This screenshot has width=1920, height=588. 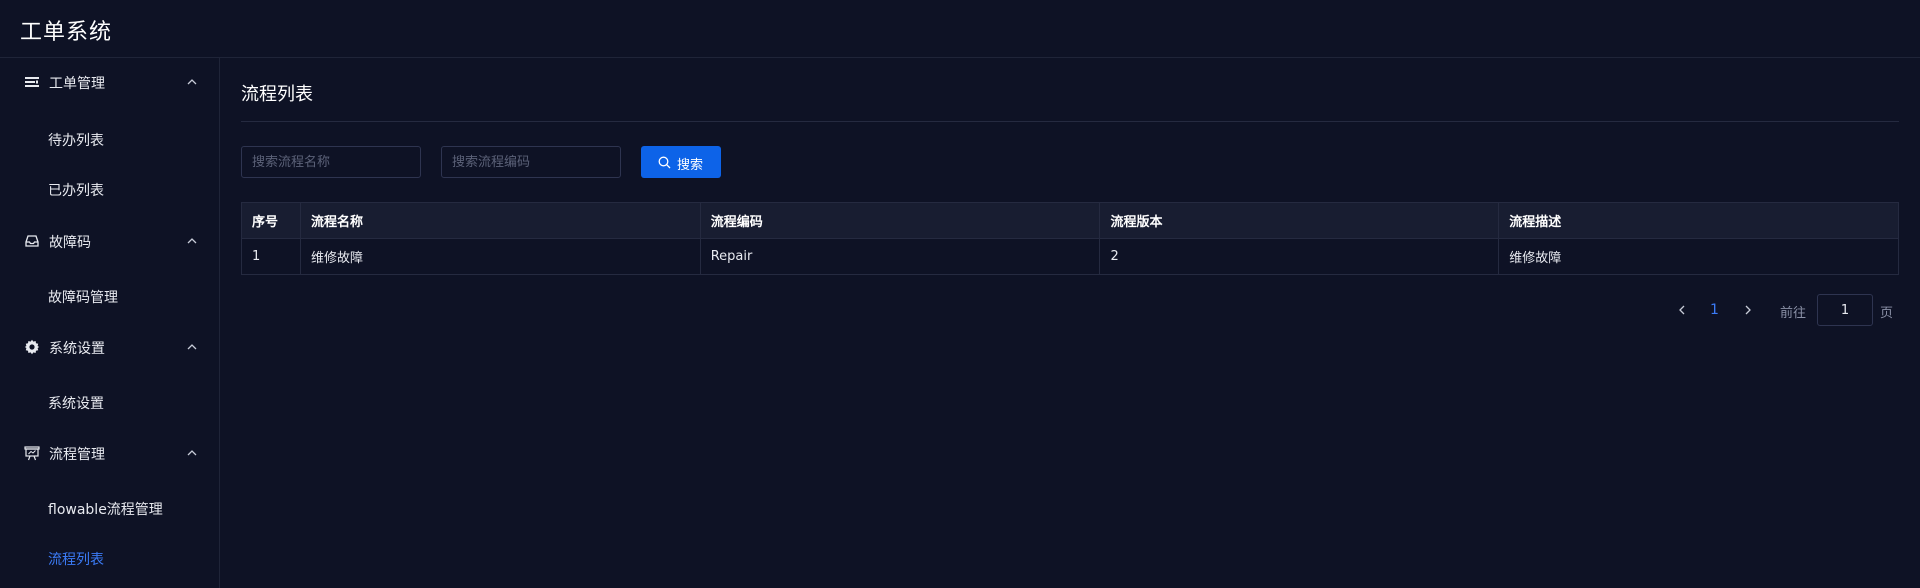 I want to click on column-header-process-version: 流程版本, so click(x=1299, y=220).